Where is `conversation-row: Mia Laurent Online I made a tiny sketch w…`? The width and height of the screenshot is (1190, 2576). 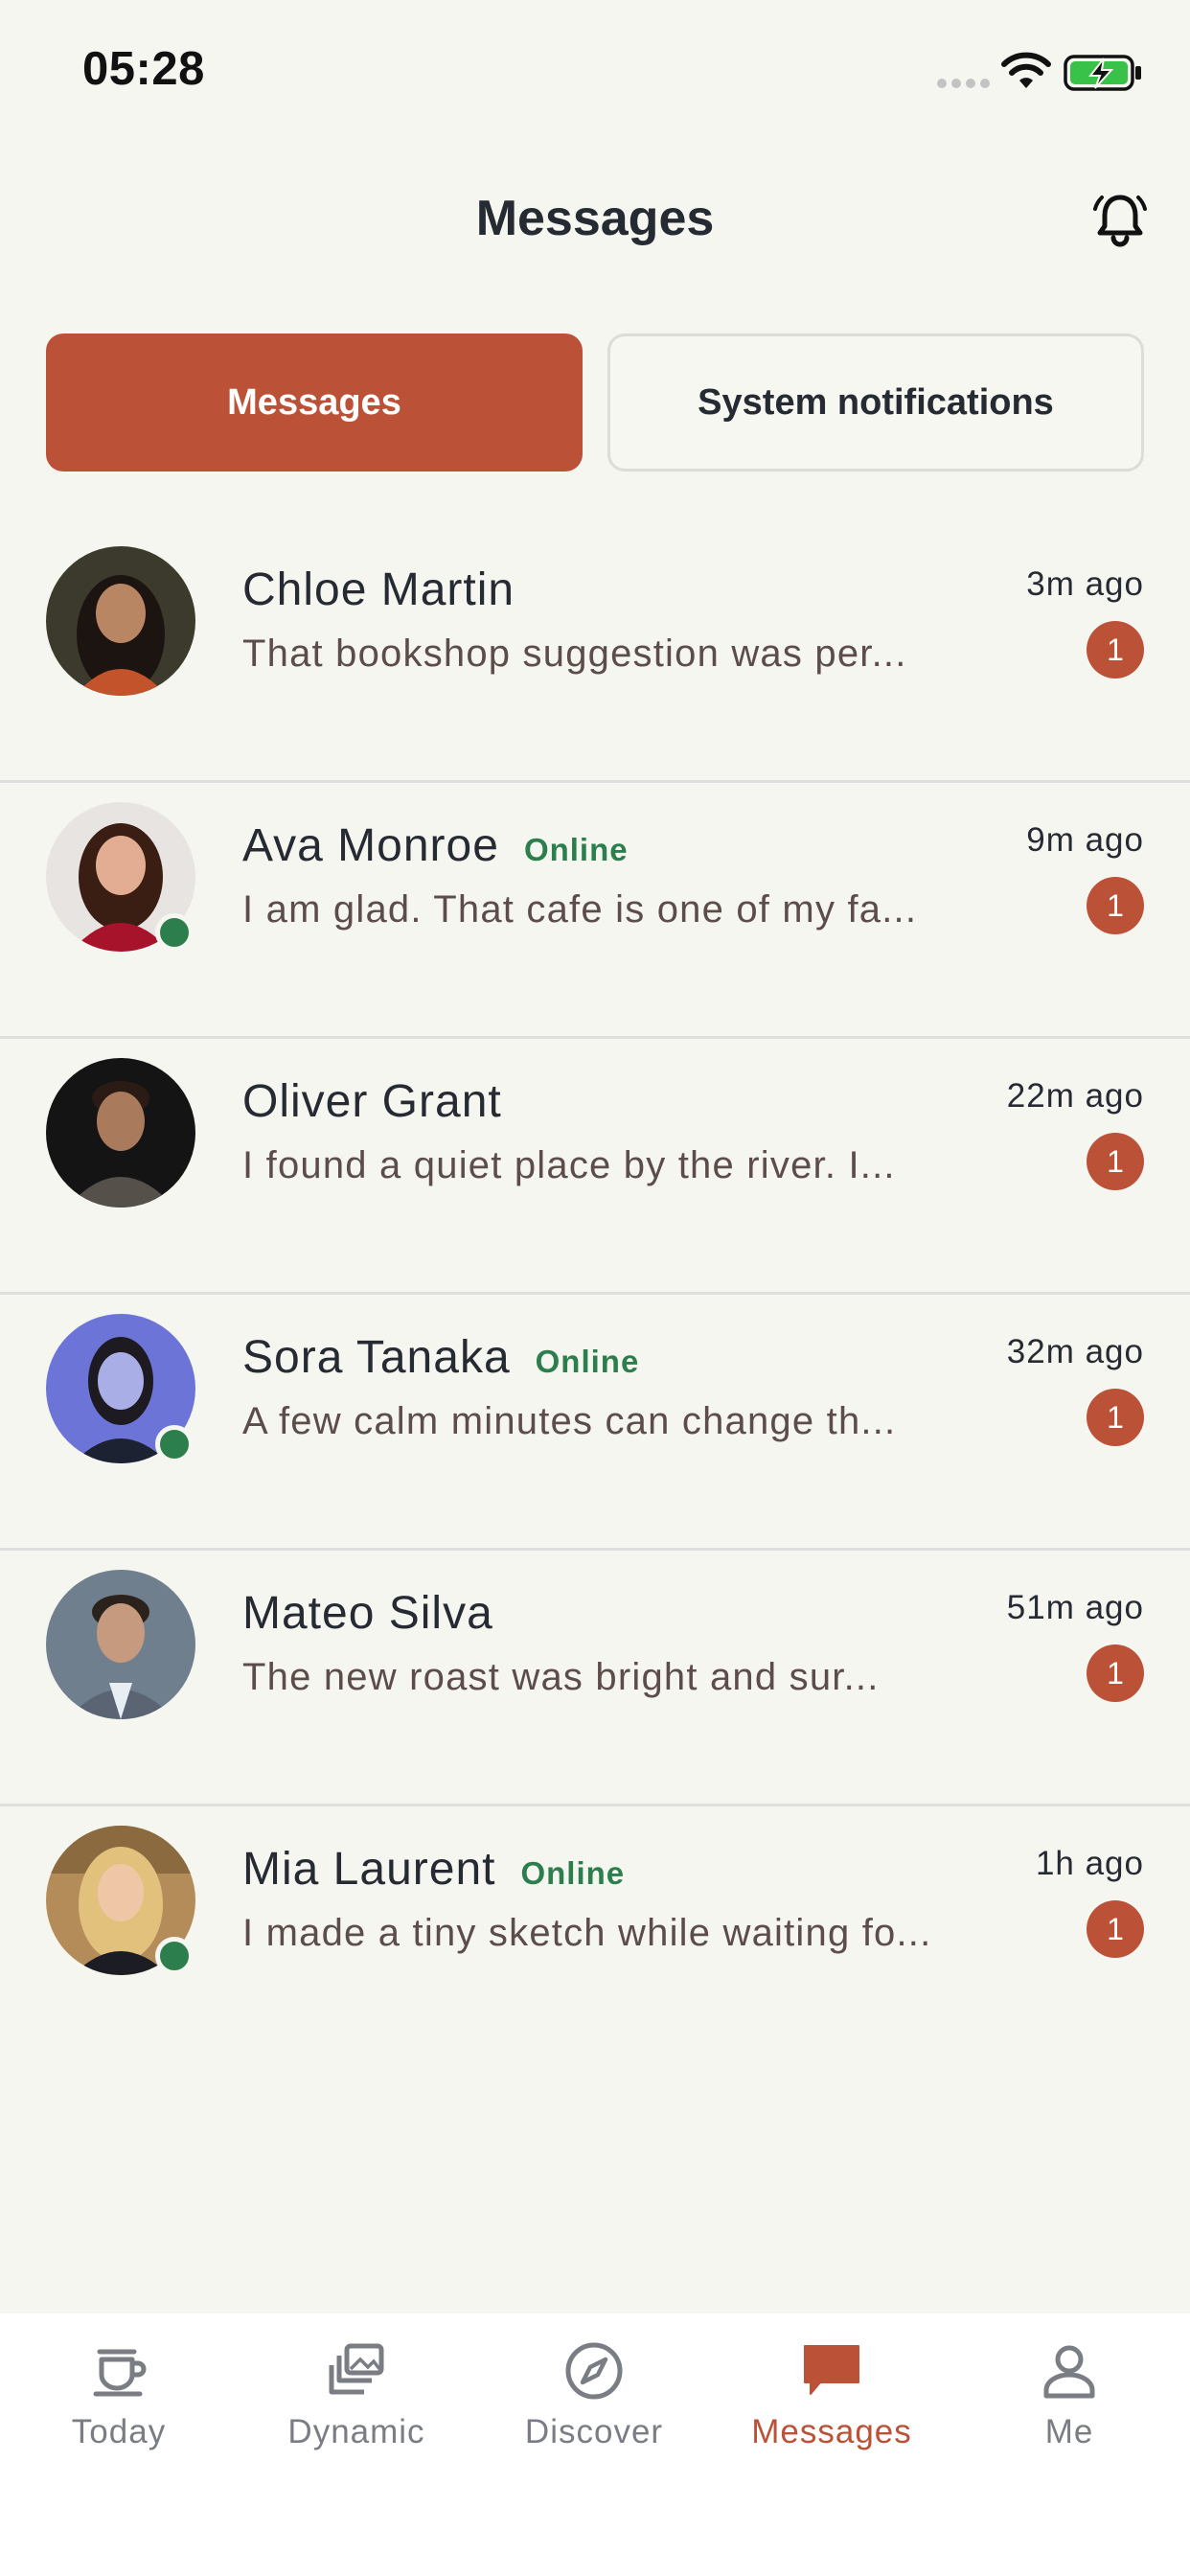 conversation-row: Mia Laurent Online I made a tiny sketch w… is located at coordinates (595, 1934).